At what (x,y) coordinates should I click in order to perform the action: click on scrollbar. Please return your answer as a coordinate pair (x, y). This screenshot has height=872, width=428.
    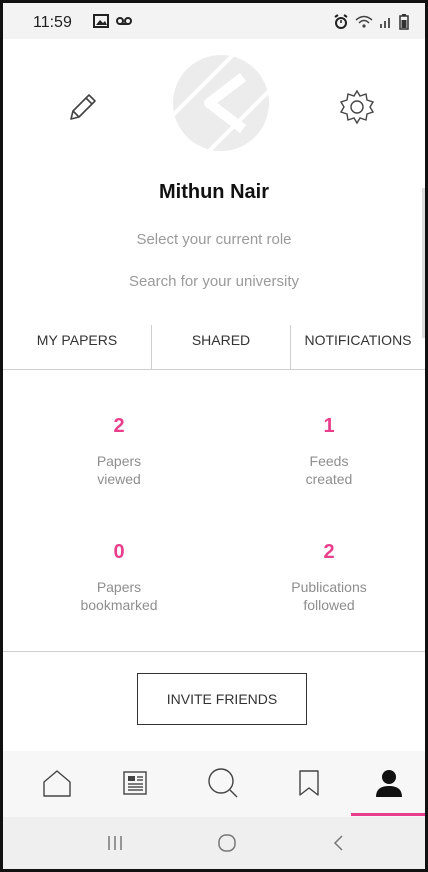
    Looking at the image, I should click on (423, 263).